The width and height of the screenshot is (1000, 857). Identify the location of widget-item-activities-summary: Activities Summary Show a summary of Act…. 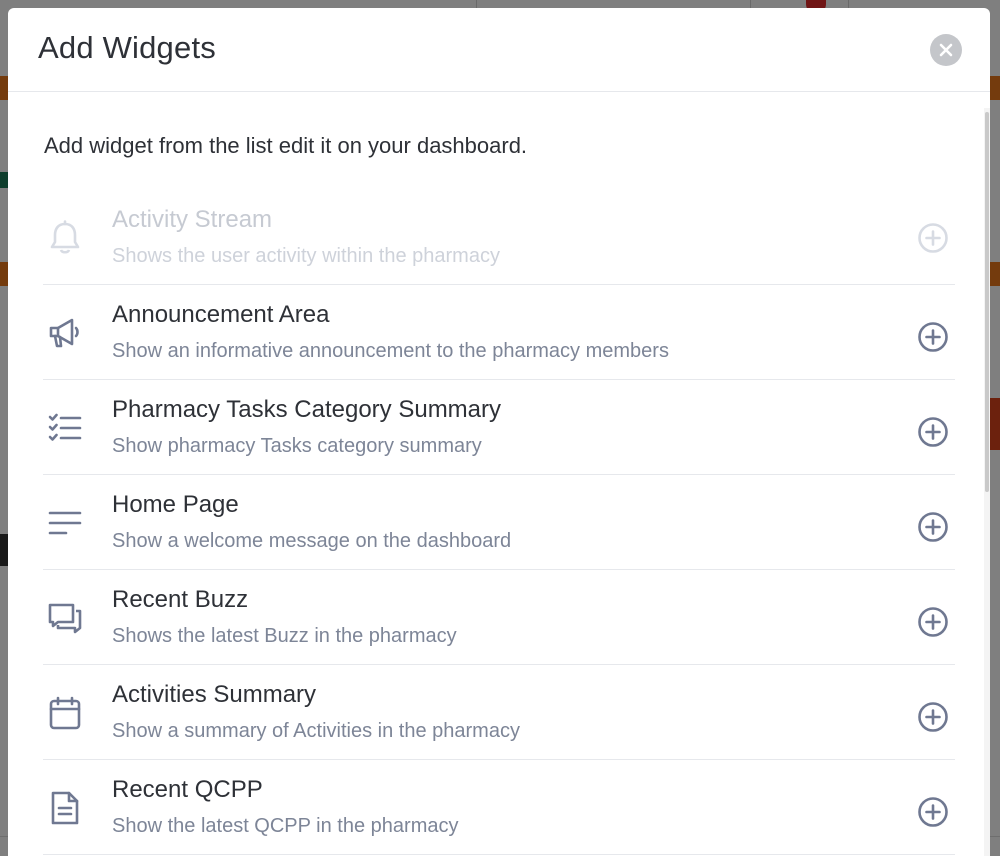
(499, 712).